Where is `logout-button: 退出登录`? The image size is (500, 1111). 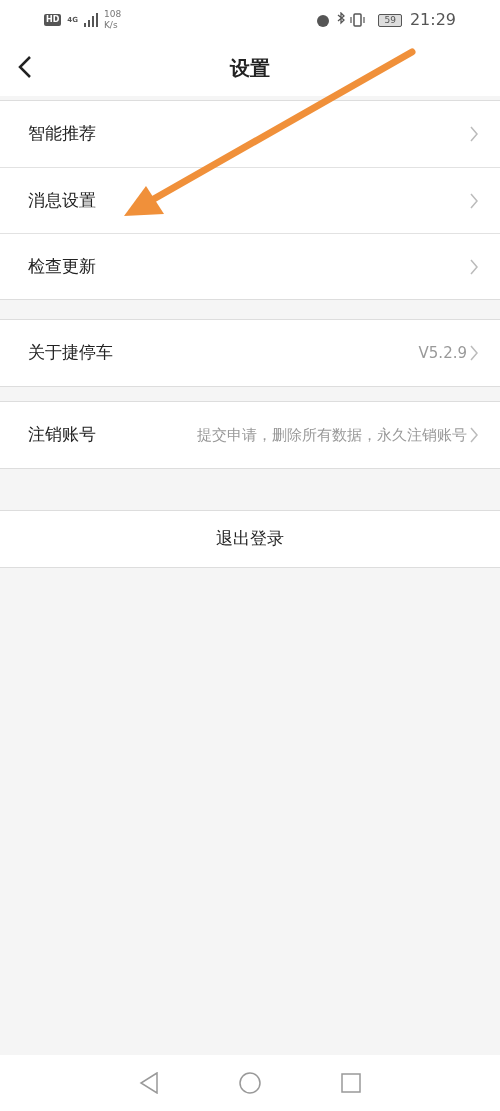 logout-button: 退出登录 is located at coordinates (250, 539).